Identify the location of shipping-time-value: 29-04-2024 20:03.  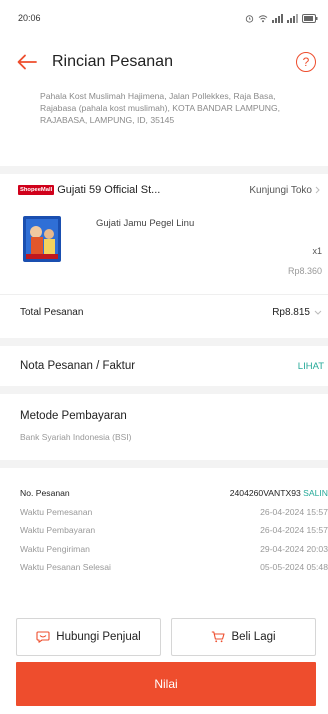
(294, 548).